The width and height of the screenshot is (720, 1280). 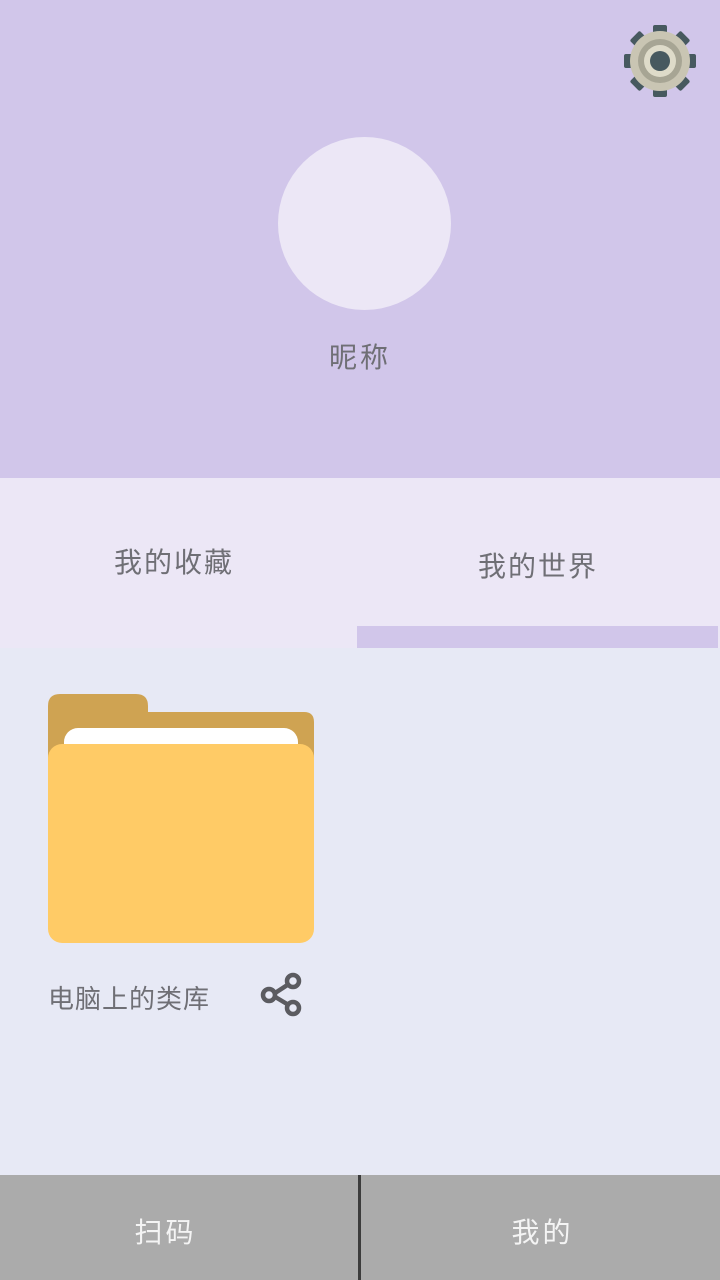 I want to click on gear-icon, so click(x=660, y=61).